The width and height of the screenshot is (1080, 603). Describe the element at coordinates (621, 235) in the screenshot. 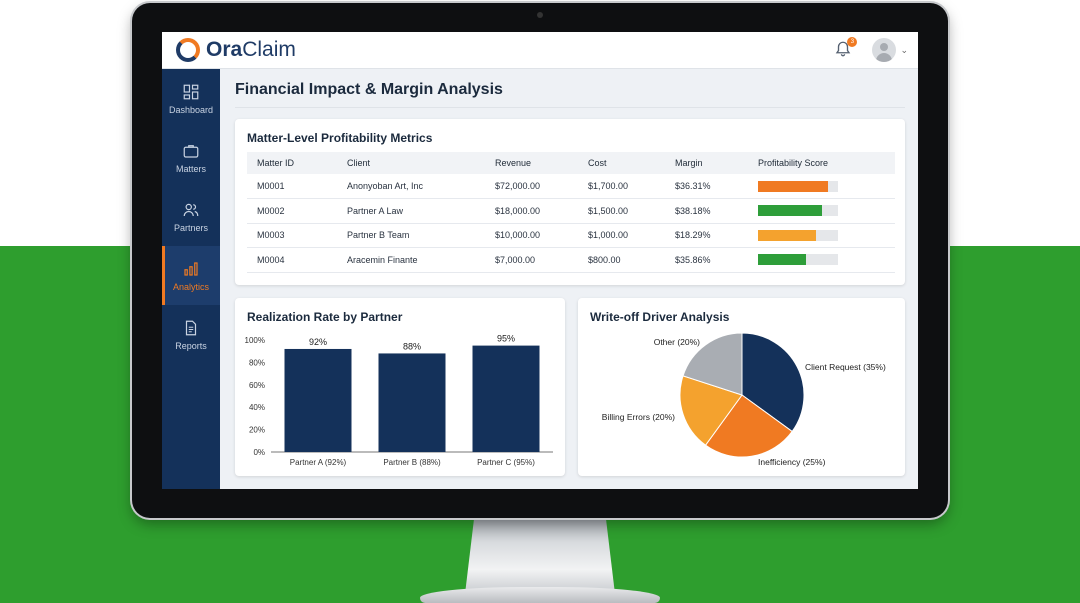

I see `cost-cell: $1,000.00` at that location.